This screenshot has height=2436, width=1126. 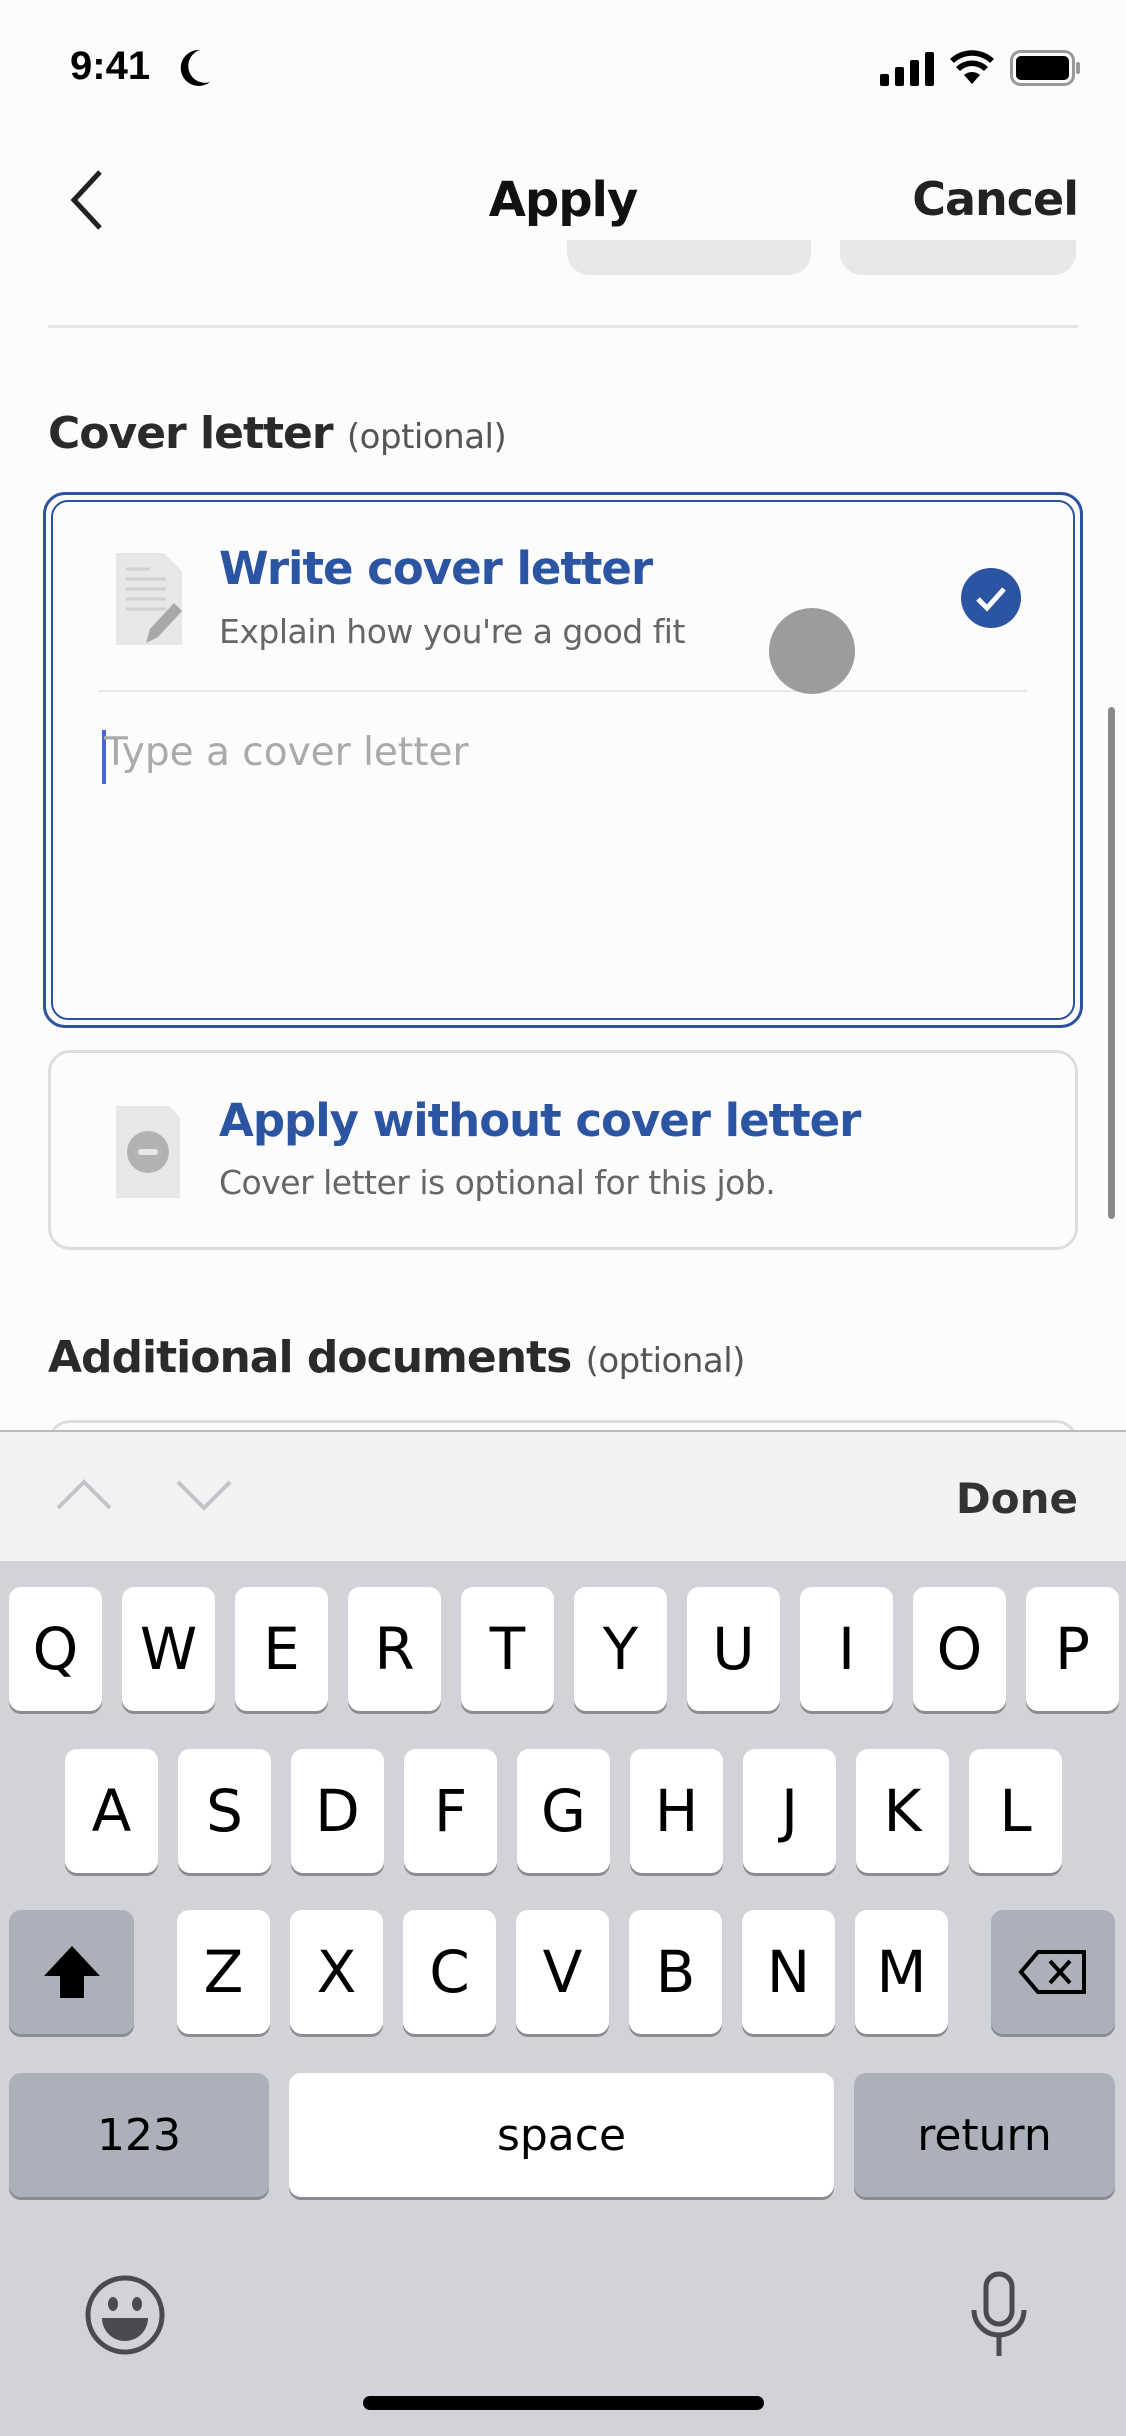 What do you see at coordinates (812, 651) in the screenshot?
I see `touch-indicator` at bounding box center [812, 651].